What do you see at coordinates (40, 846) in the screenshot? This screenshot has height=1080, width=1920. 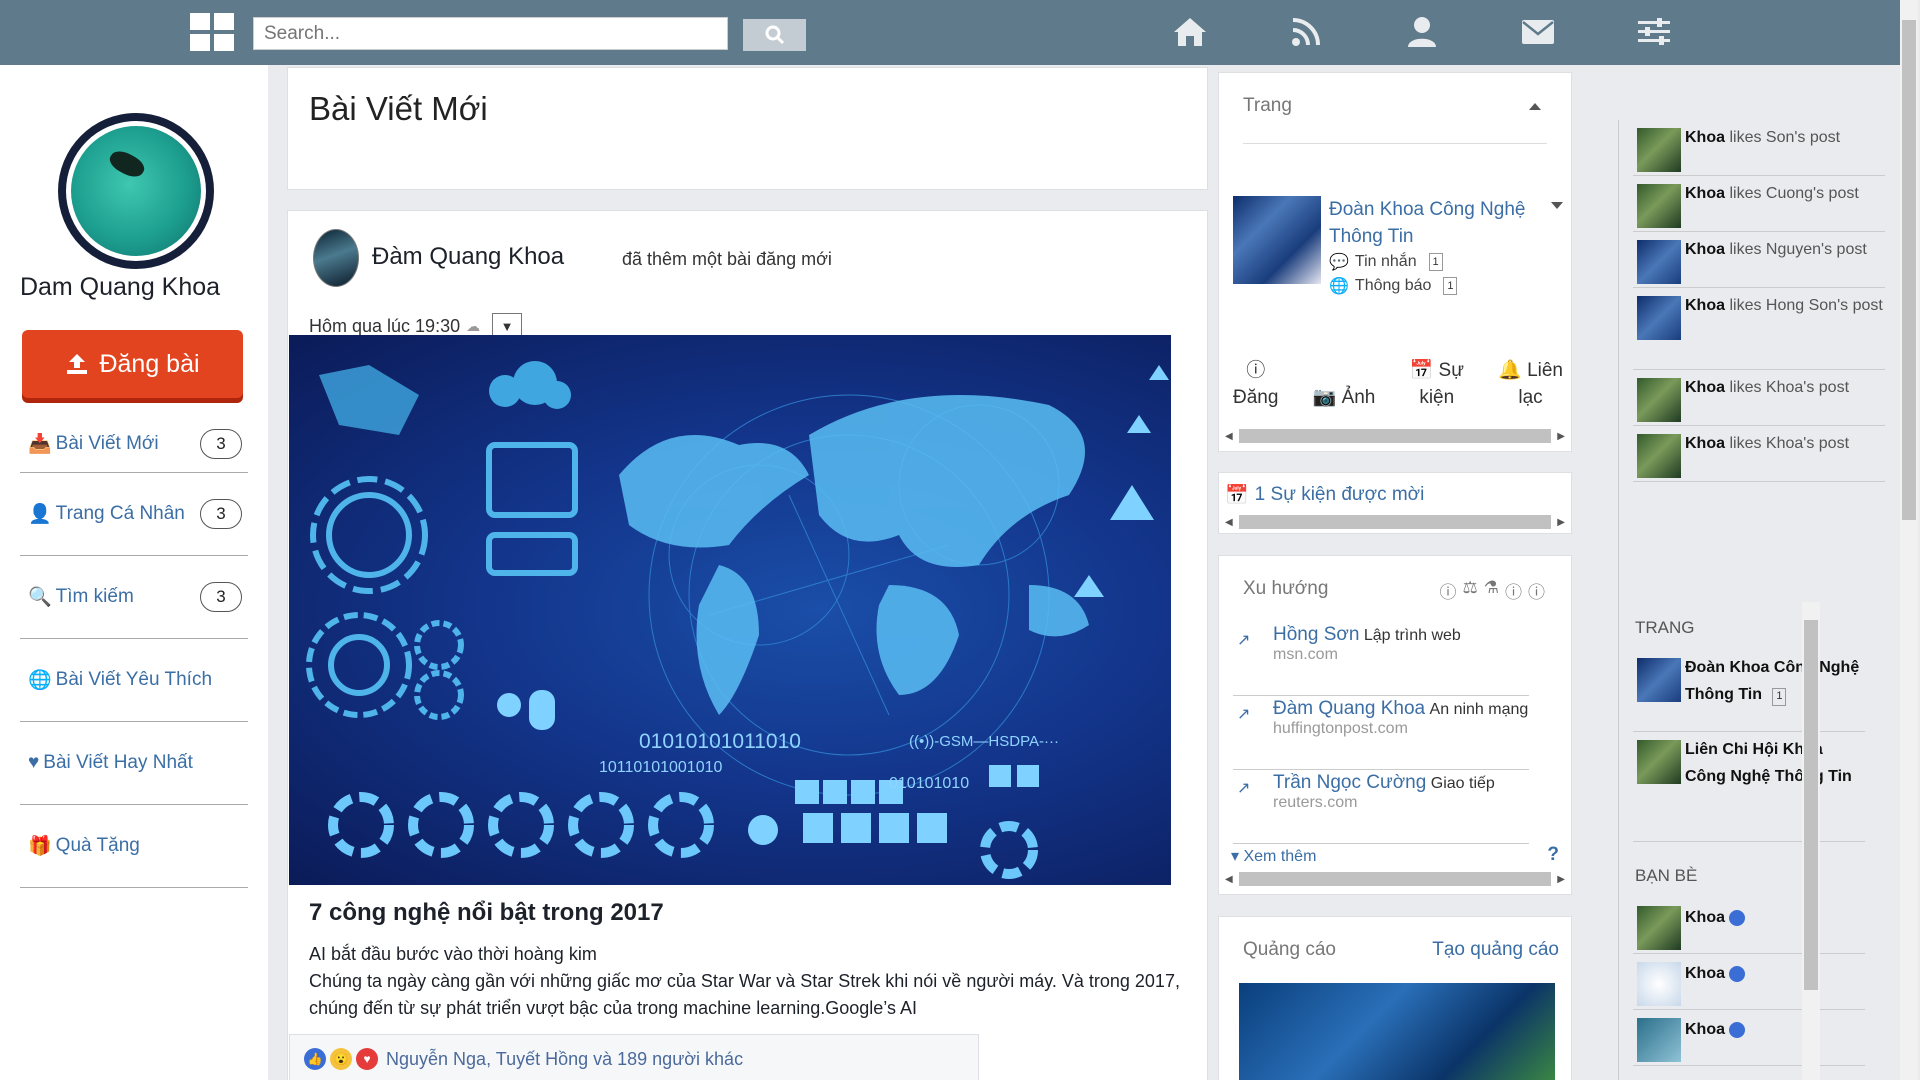 I see `gift-icon: 🎁` at bounding box center [40, 846].